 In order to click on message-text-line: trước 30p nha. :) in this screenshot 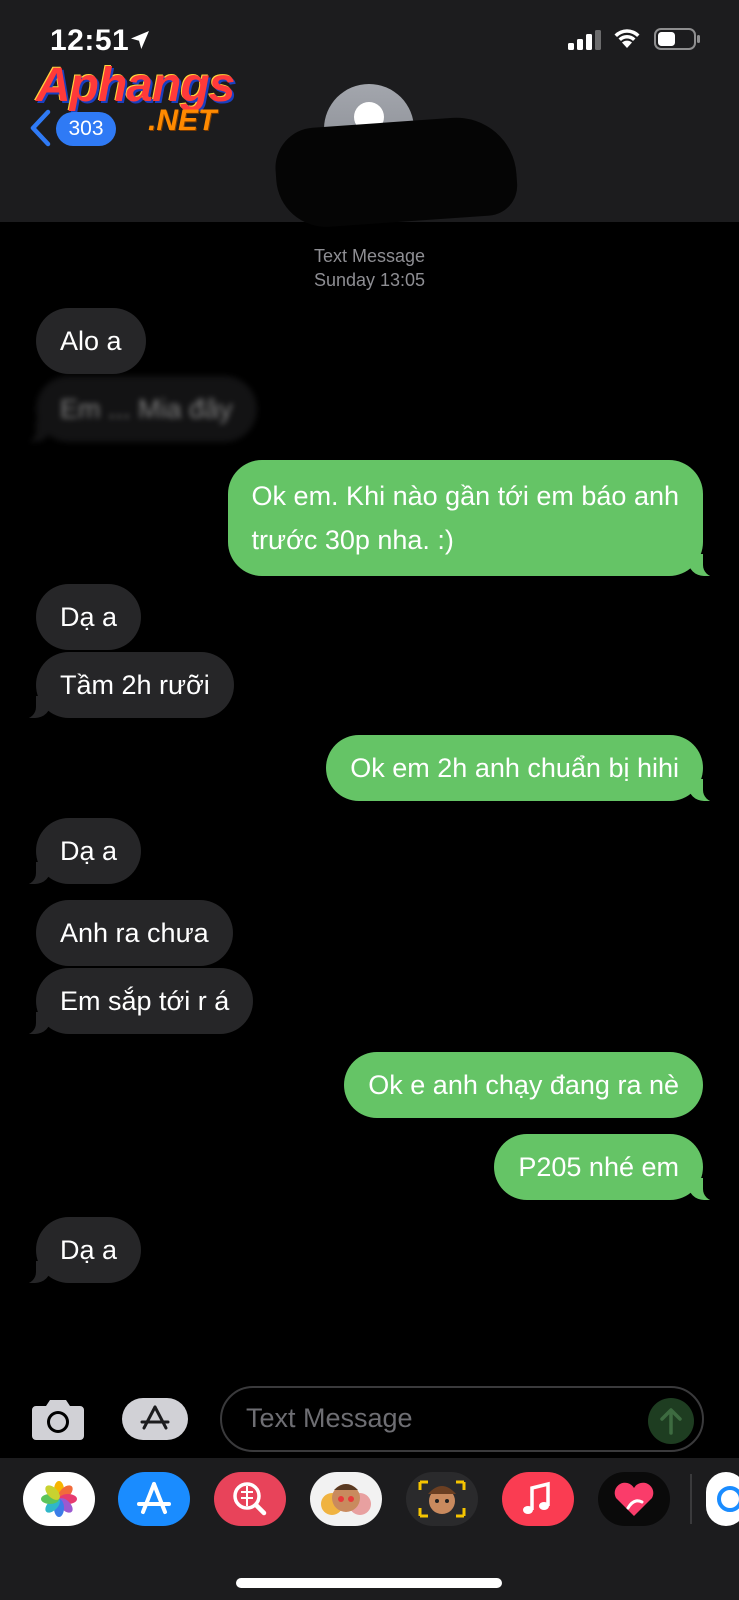, I will do `click(352, 540)`.